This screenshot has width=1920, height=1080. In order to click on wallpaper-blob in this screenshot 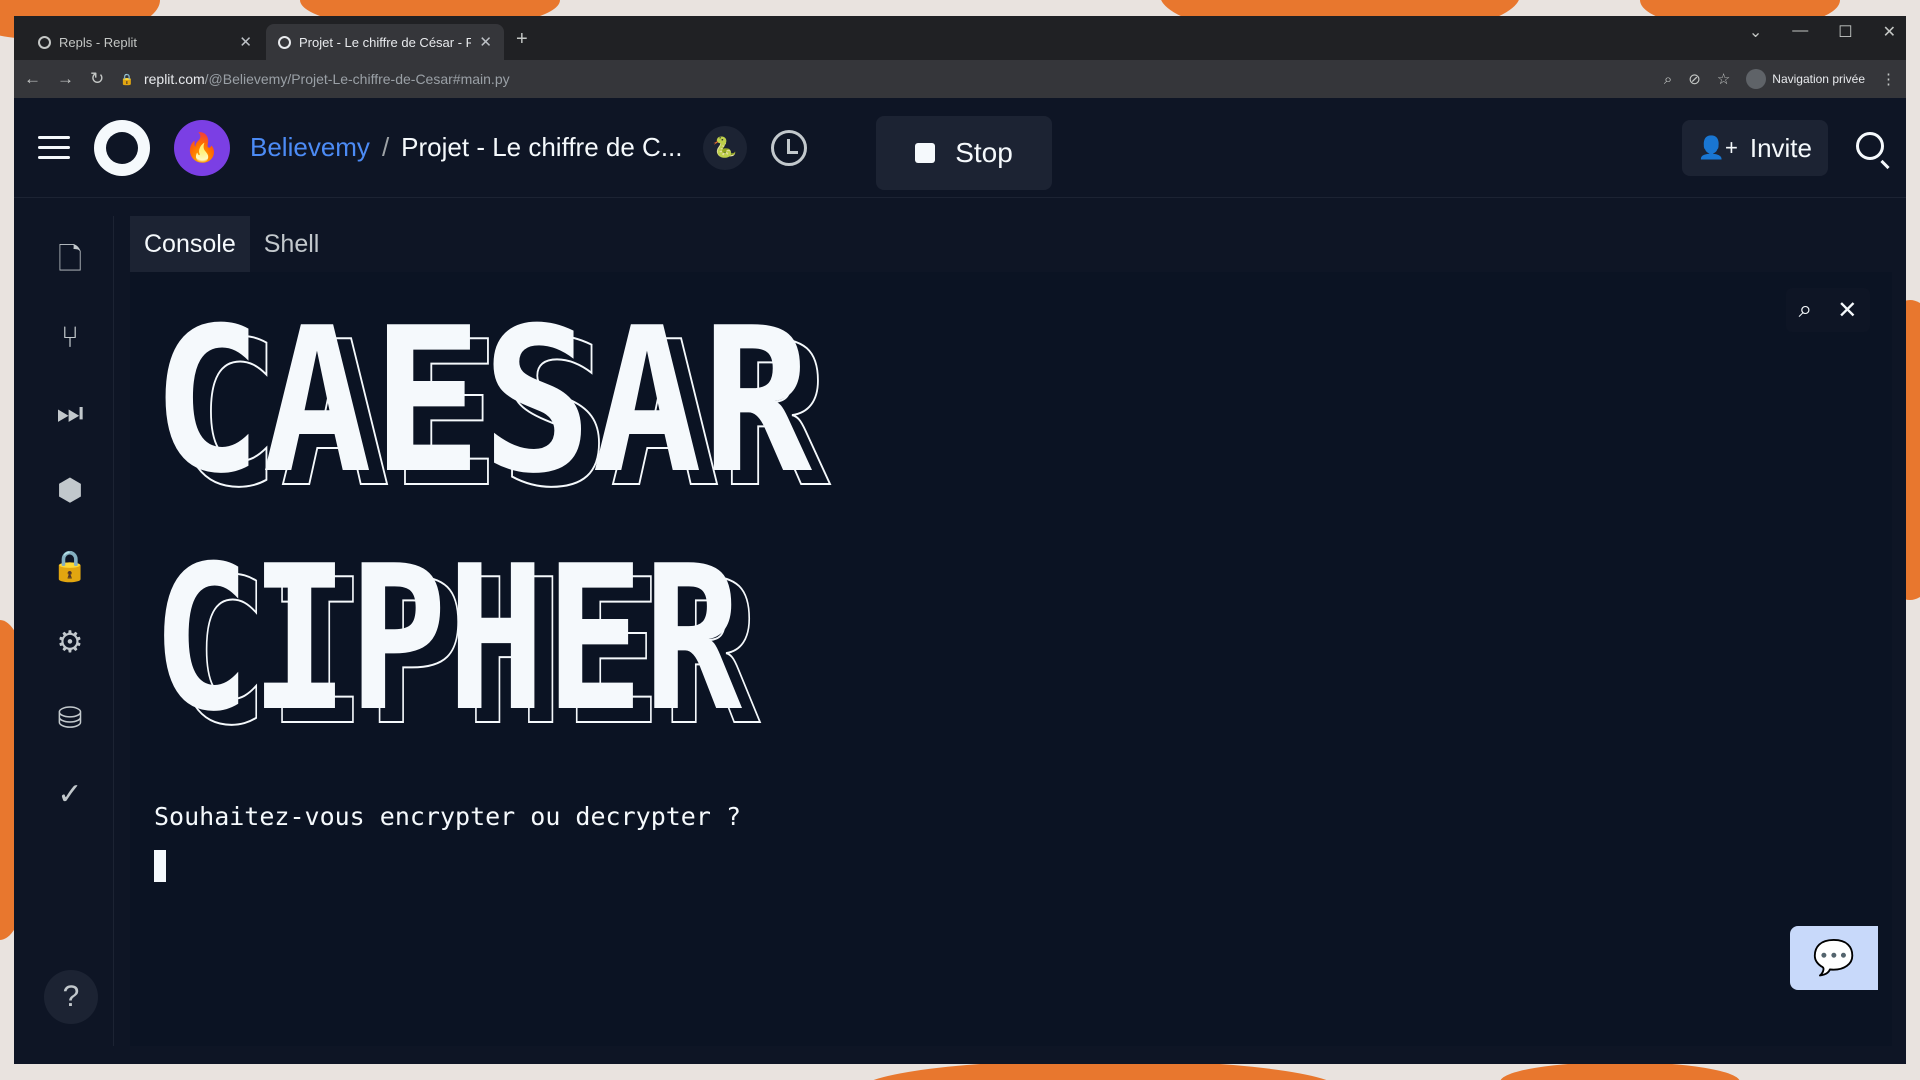, I will do `click(1620, 1071)`.